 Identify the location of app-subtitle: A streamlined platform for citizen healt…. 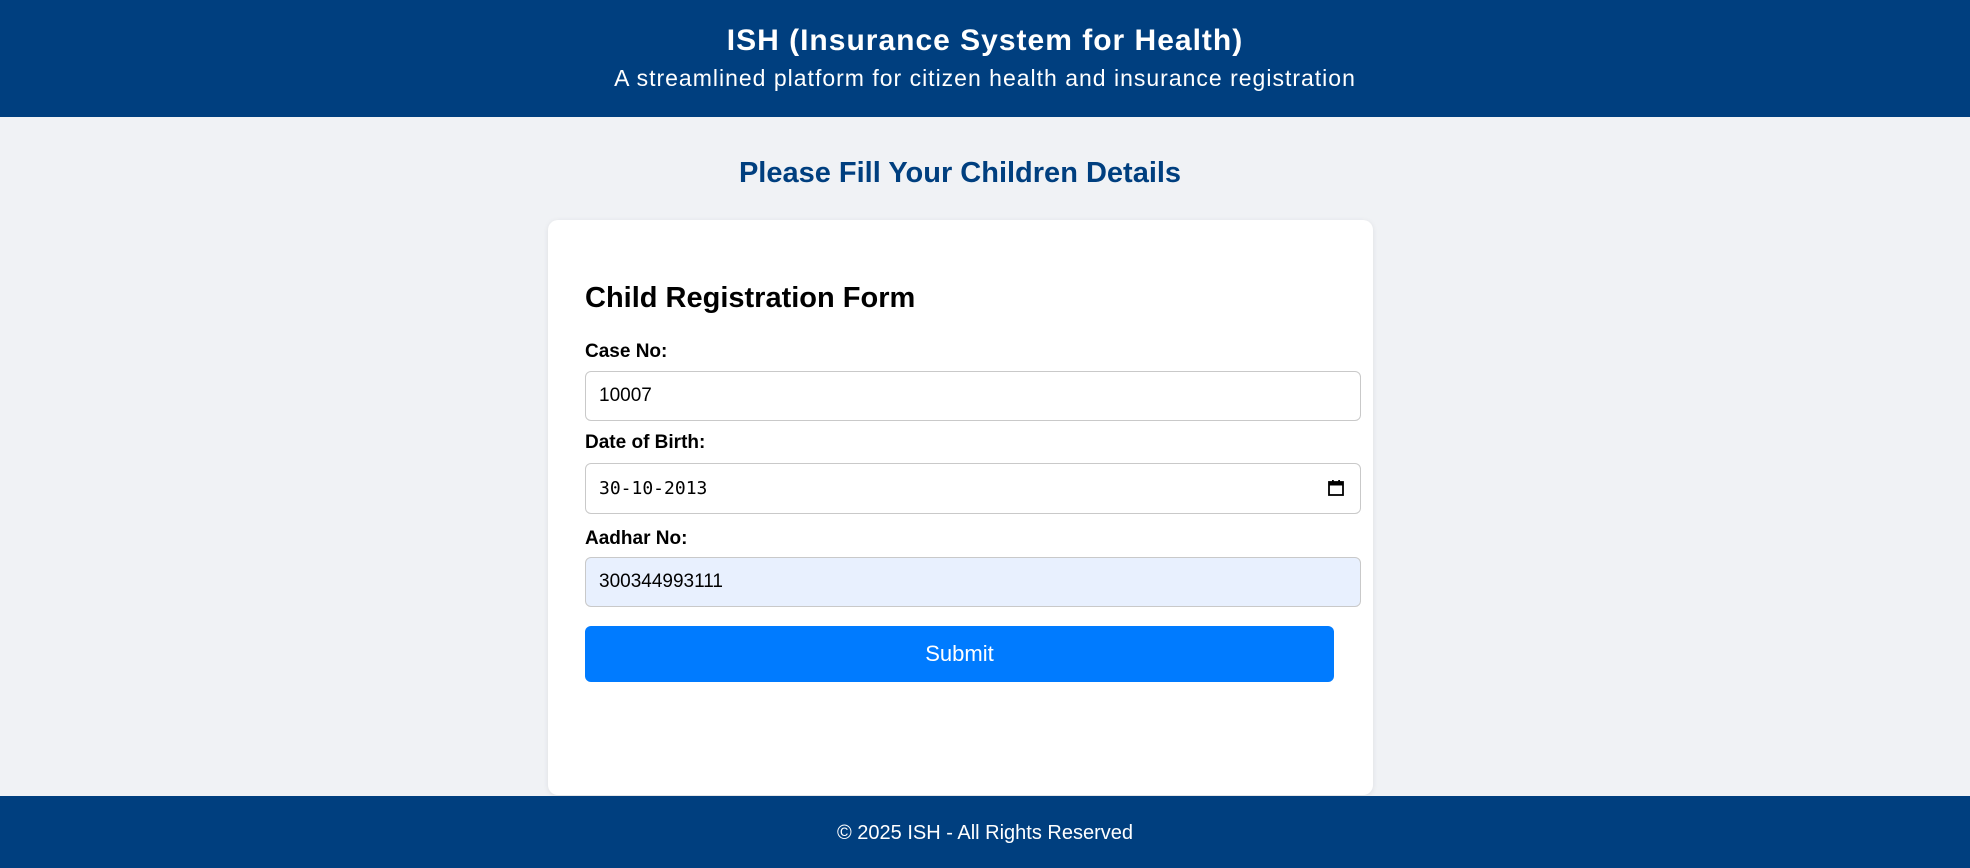
(985, 78).